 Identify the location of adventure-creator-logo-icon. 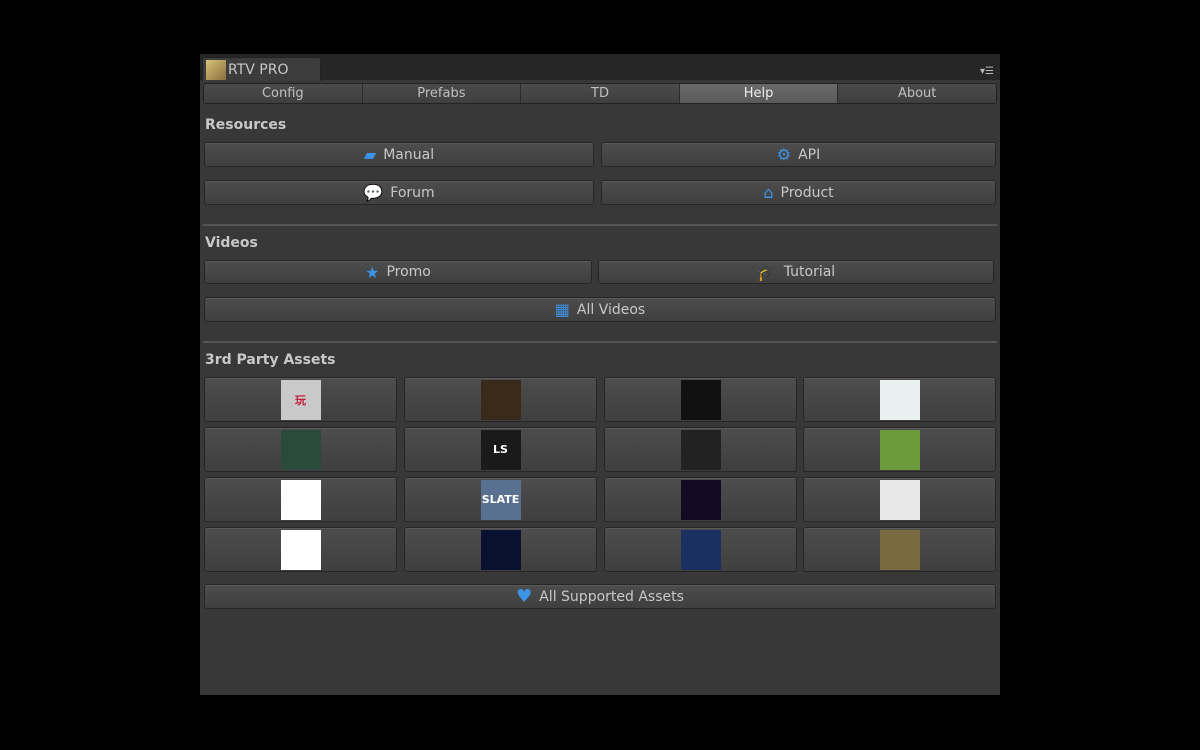
(500, 399).